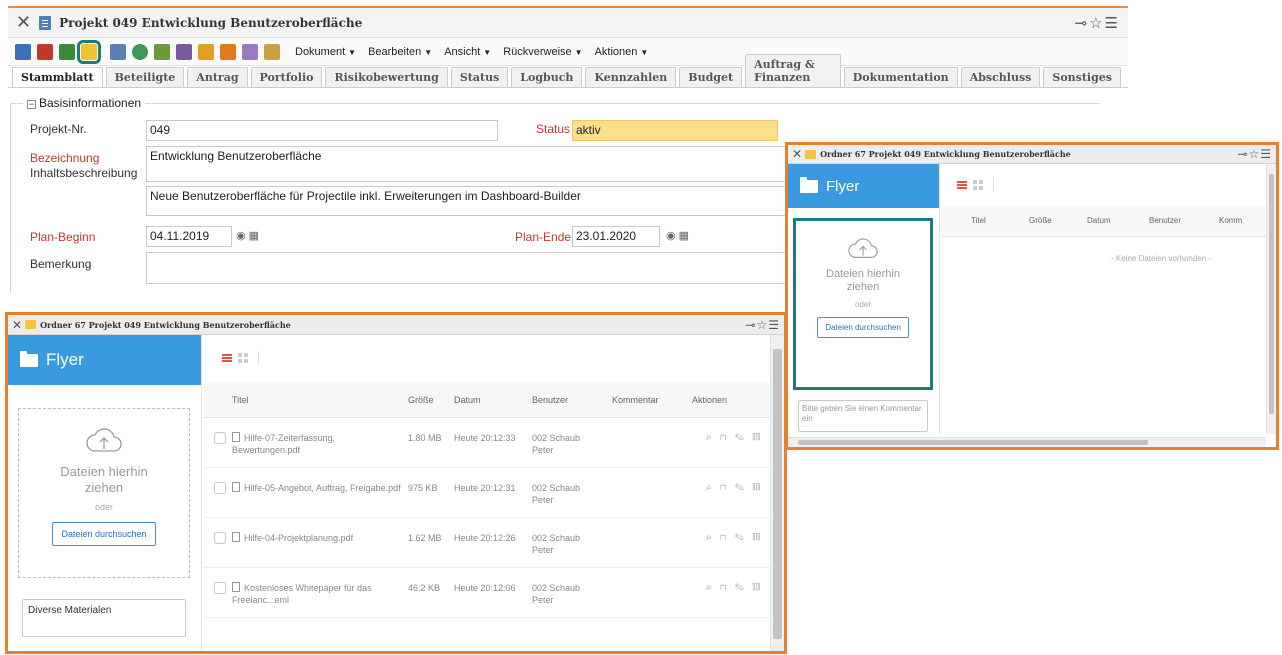 The width and height of the screenshot is (1282, 655). What do you see at coordinates (652, 442) in the screenshot?
I see `file-comment` at bounding box center [652, 442].